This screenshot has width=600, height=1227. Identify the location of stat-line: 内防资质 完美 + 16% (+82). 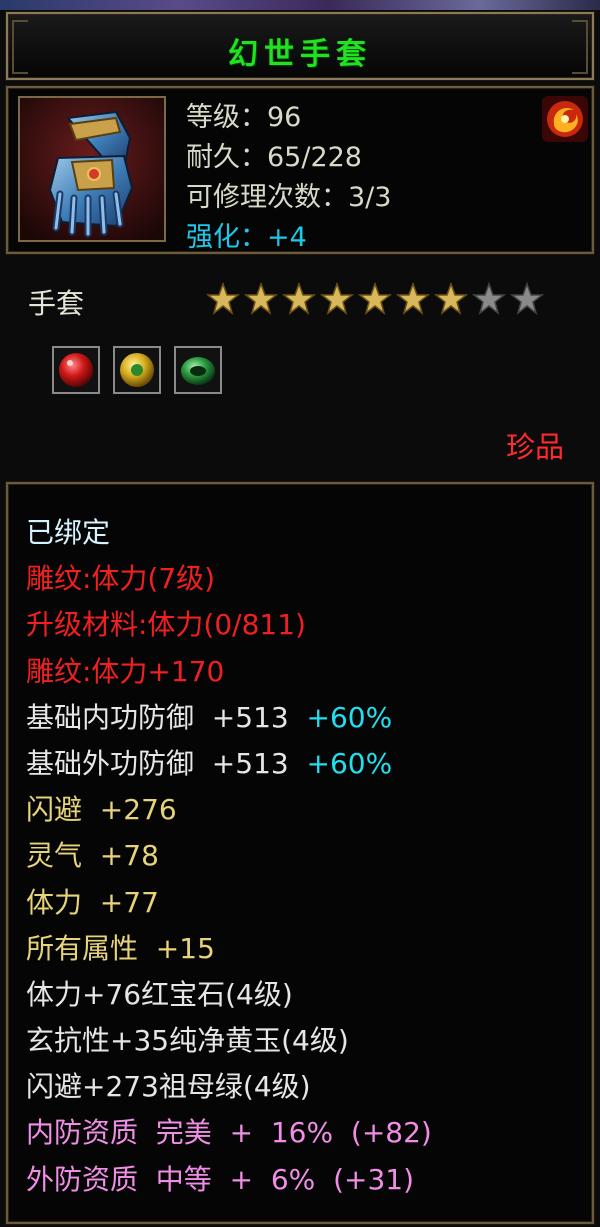
(229, 1133).